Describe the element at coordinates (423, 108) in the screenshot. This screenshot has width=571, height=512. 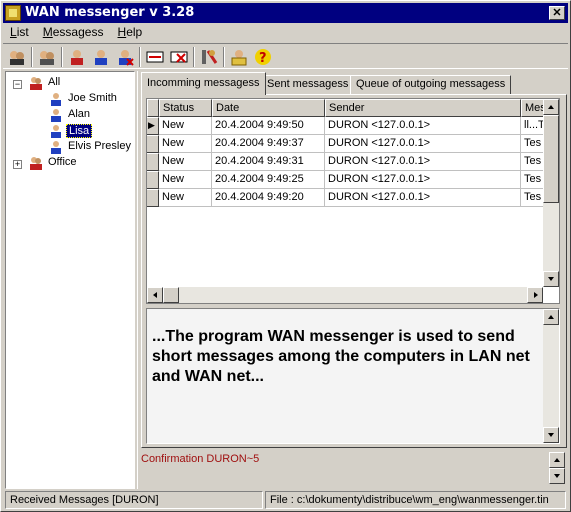
I see `column-header-sender: Sender` at that location.